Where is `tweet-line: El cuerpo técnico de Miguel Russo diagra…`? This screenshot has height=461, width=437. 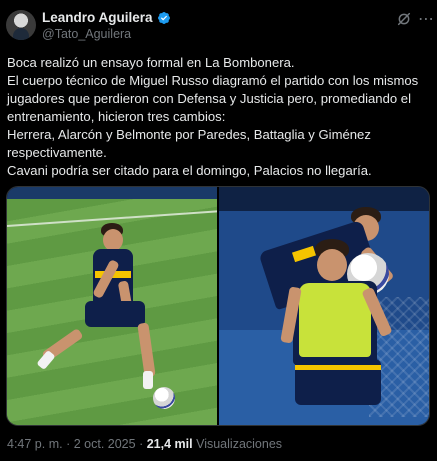 tweet-line: El cuerpo técnico de Miguel Russo diagra… is located at coordinates (213, 80).